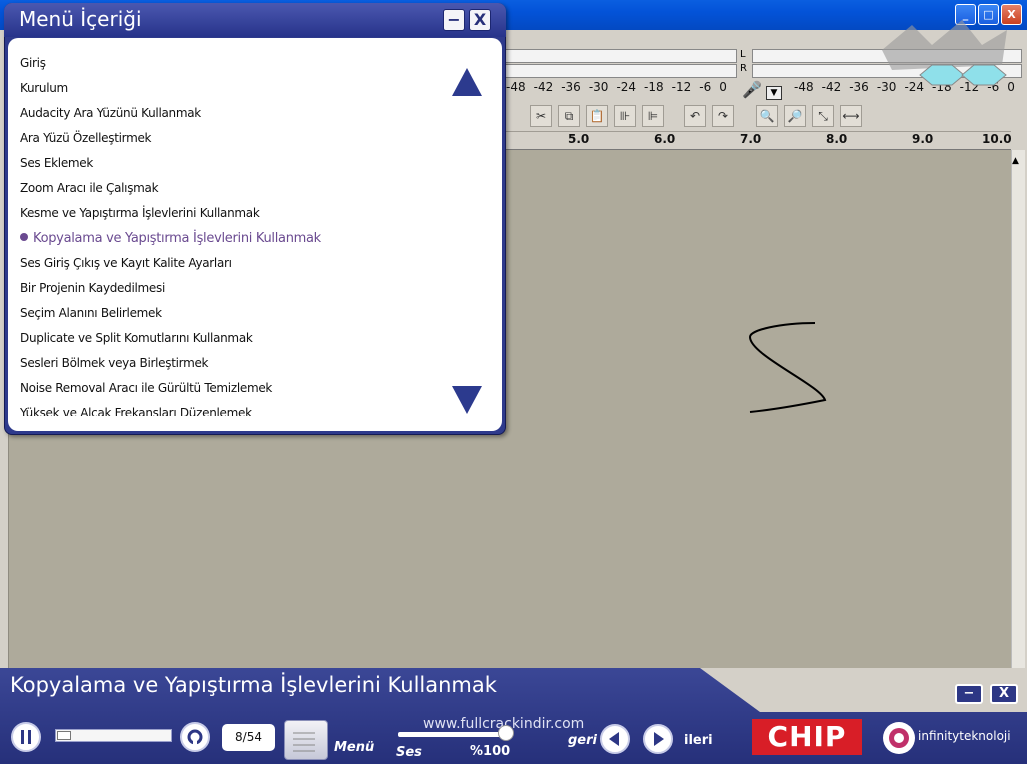  What do you see at coordinates (787, 367) in the screenshot?
I see `drawn-s-annotation` at bounding box center [787, 367].